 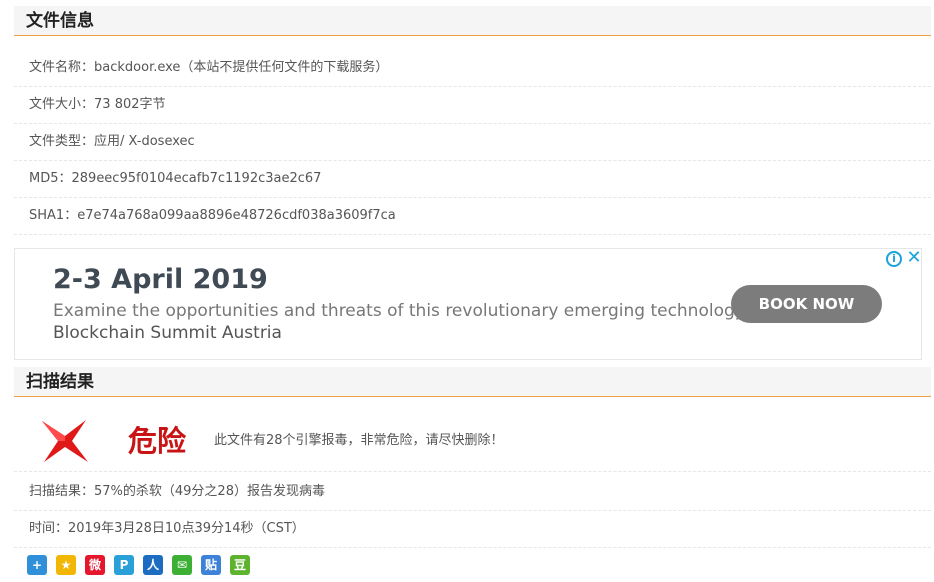 What do you see at coordinates (472, 105) in the screenshot?
I see `file-size-row: 文件大小：73 802字节` at bounding box center [472, 105].